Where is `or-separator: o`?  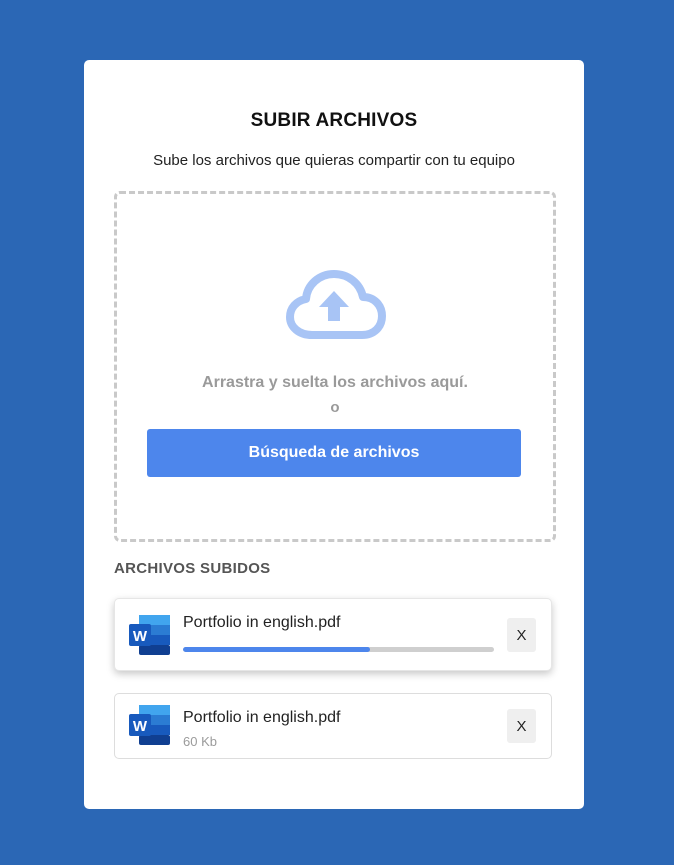
or-separator: o is located at coordinates (335, 407).